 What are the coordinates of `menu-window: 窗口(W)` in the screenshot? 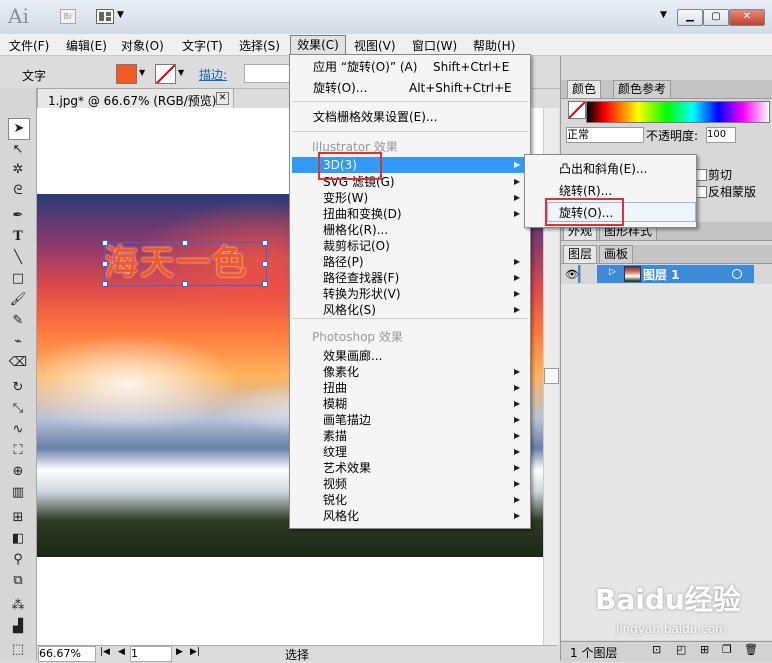 It's located at (434, 45).